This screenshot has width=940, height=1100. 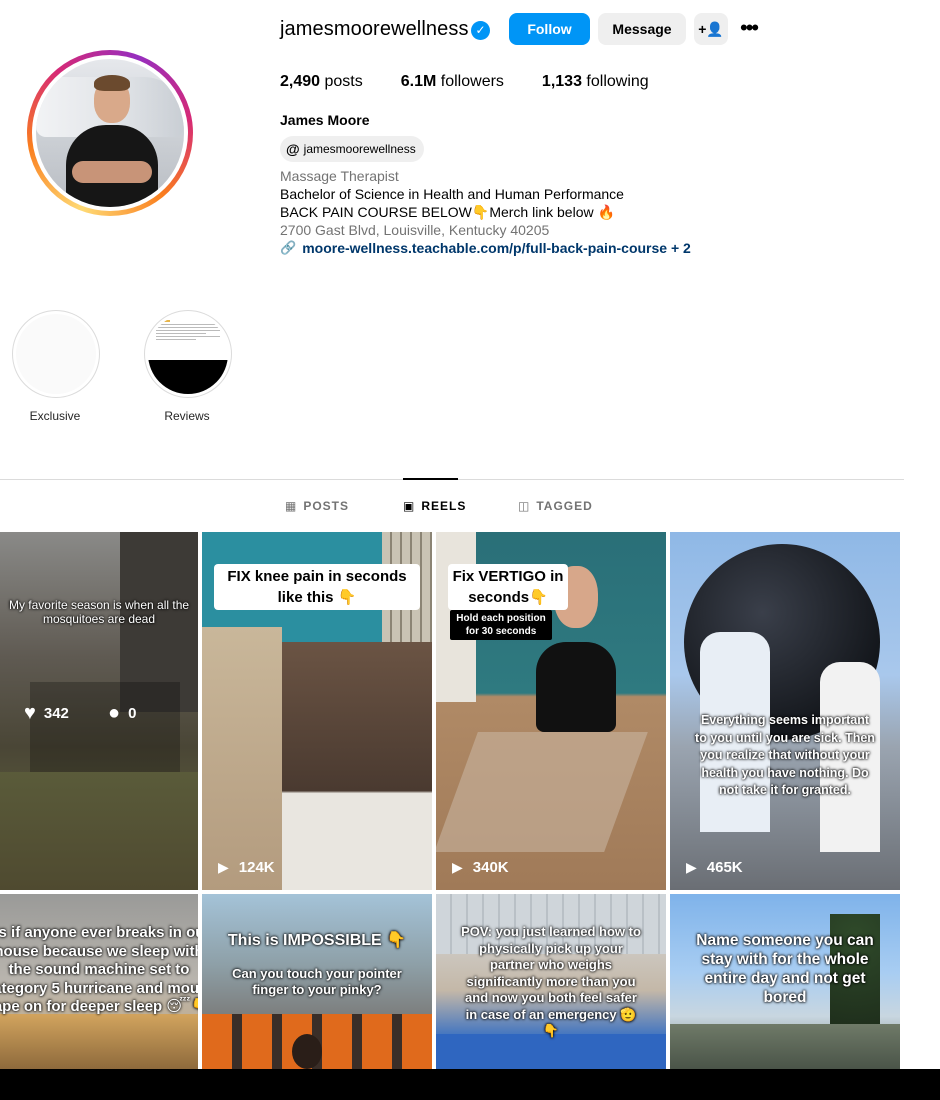 I want to click on more-options-icon: •••, so click(x=752, y=29).